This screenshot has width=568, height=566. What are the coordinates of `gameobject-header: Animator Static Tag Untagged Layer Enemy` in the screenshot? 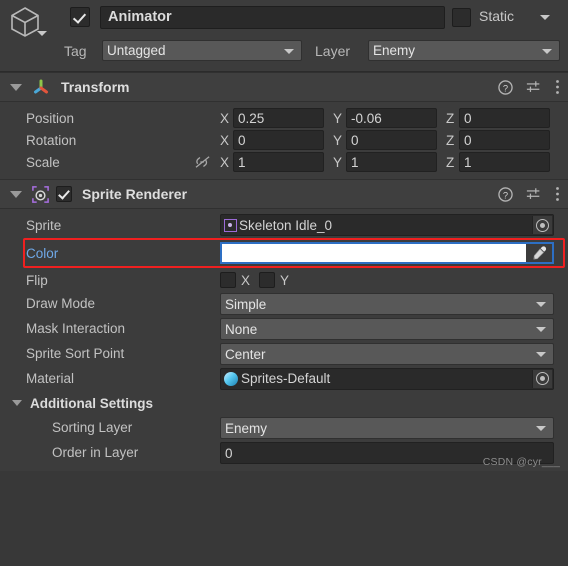 It's located at (284, 36).